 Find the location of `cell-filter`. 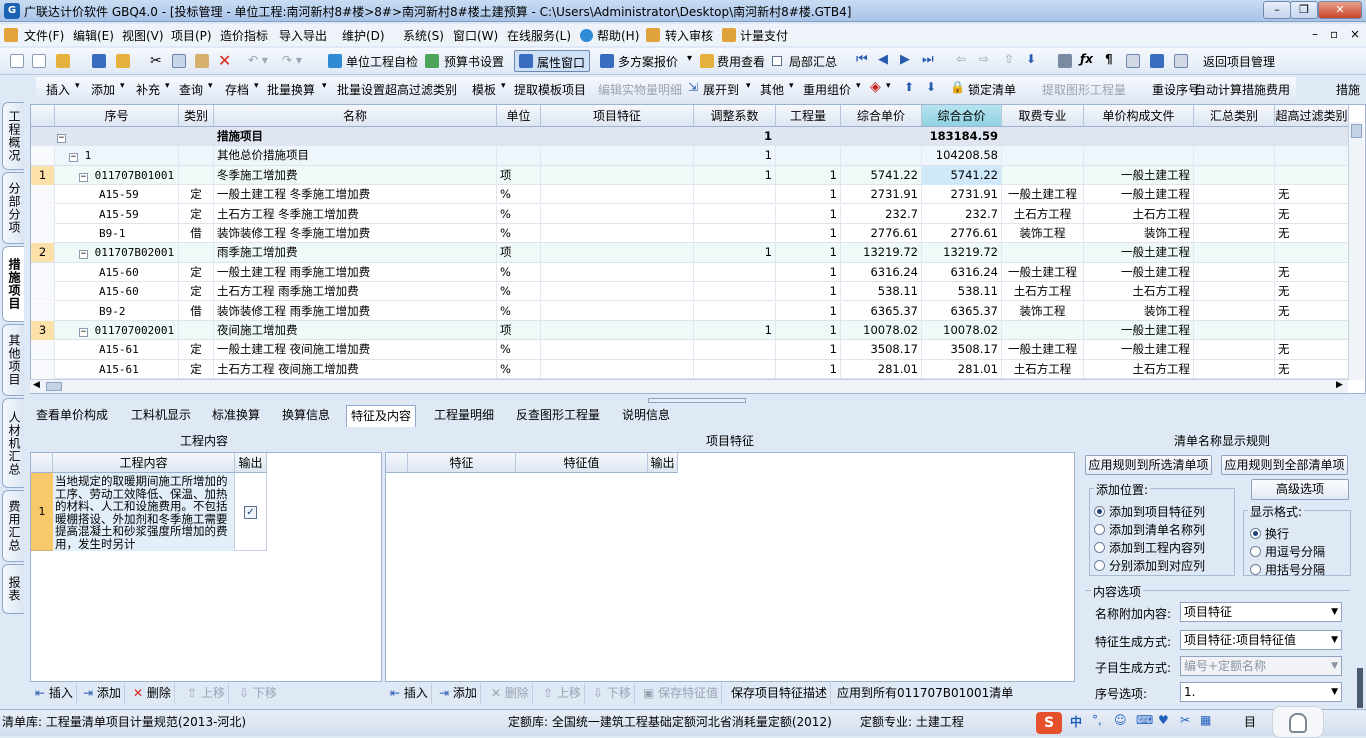

cell-filter is located at coordinates (1312, 175).